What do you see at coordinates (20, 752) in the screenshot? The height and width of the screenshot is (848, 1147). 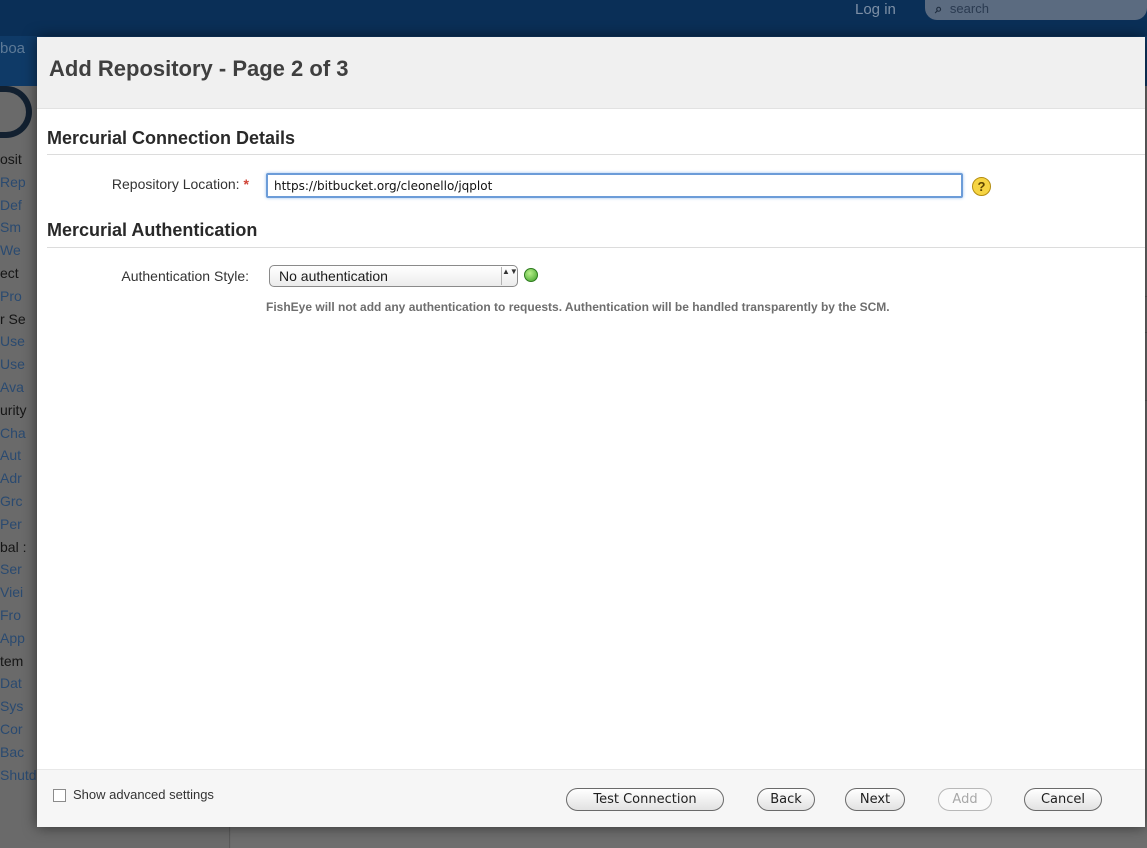 I see `sidebar-item: Bac` at bounding box center [20, 752].